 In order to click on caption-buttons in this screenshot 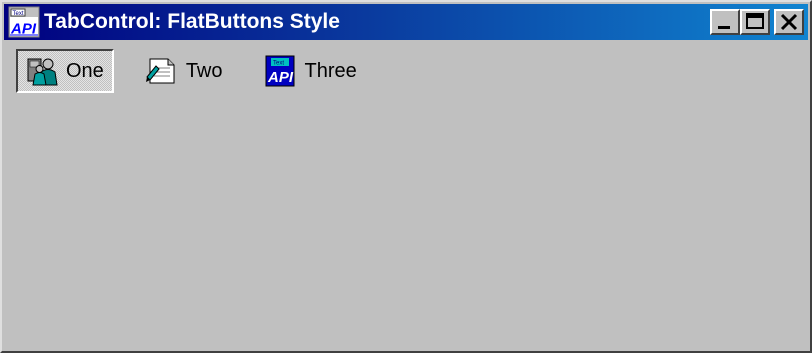, I will do `click(757, 22)`.